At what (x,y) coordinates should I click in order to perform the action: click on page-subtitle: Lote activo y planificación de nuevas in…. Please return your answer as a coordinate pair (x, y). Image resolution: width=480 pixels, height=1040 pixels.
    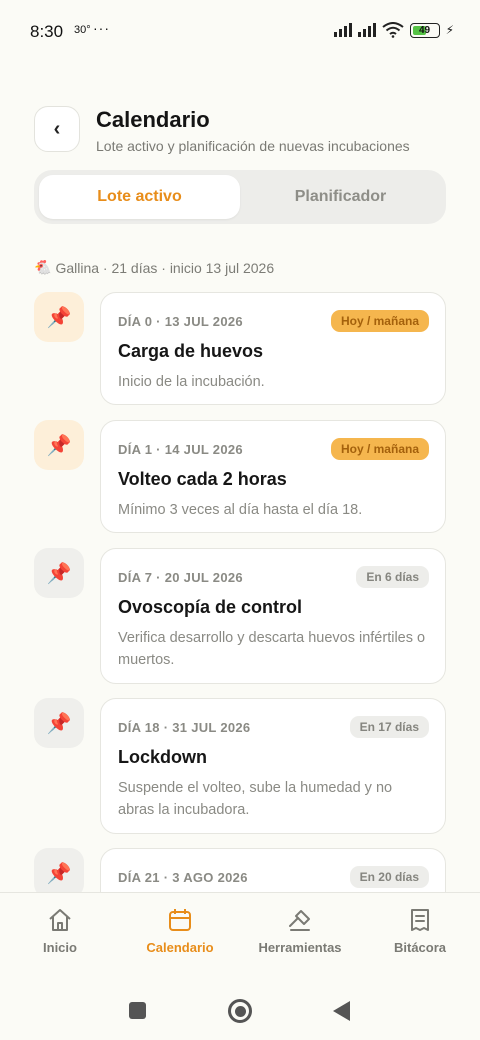
    Looking at the image, I should click on (253, 146).